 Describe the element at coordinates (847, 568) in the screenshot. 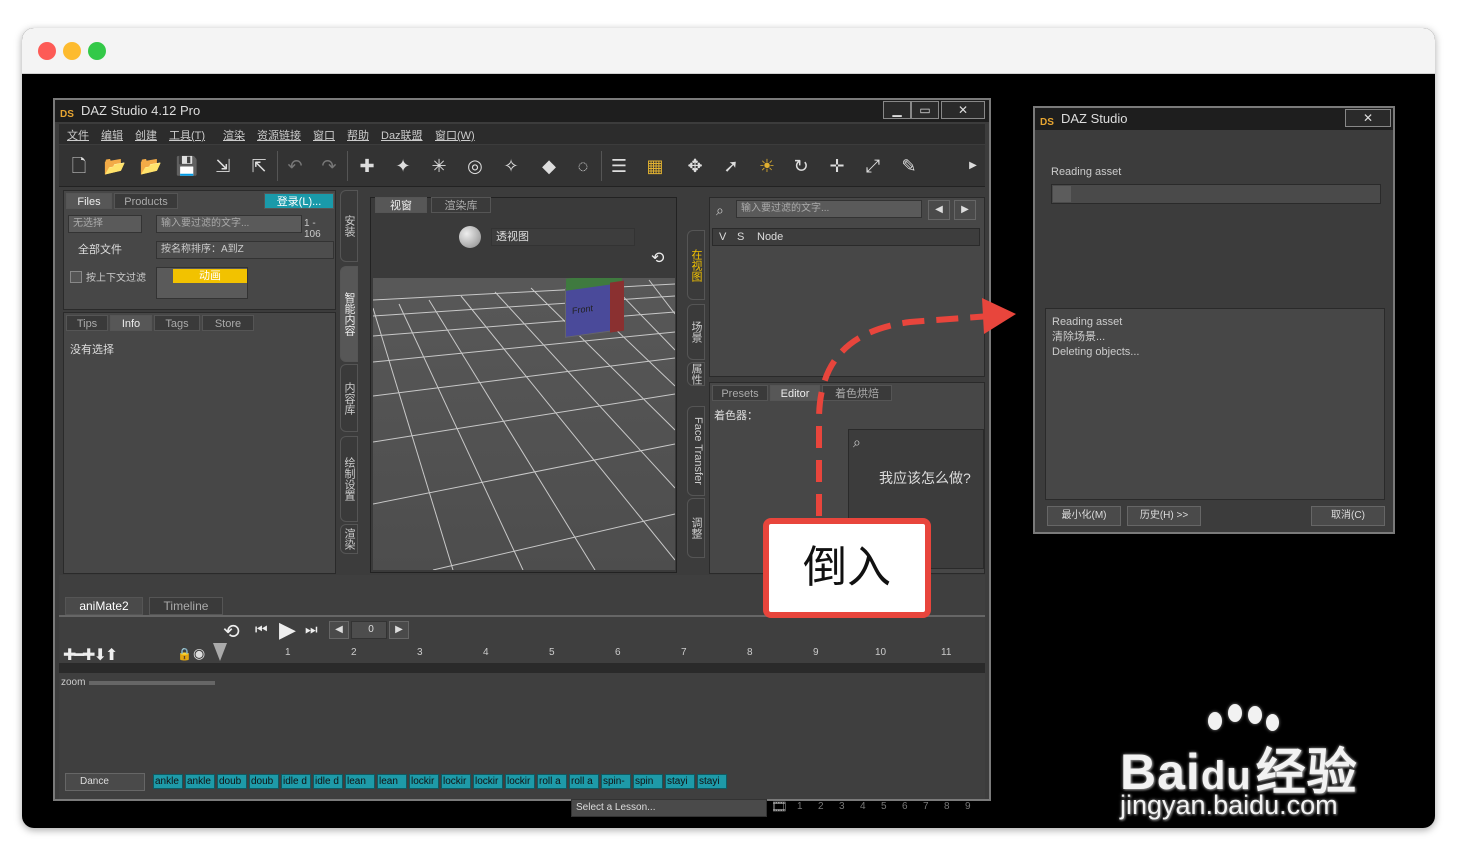

I see `callout-box: 倒入` at that location.